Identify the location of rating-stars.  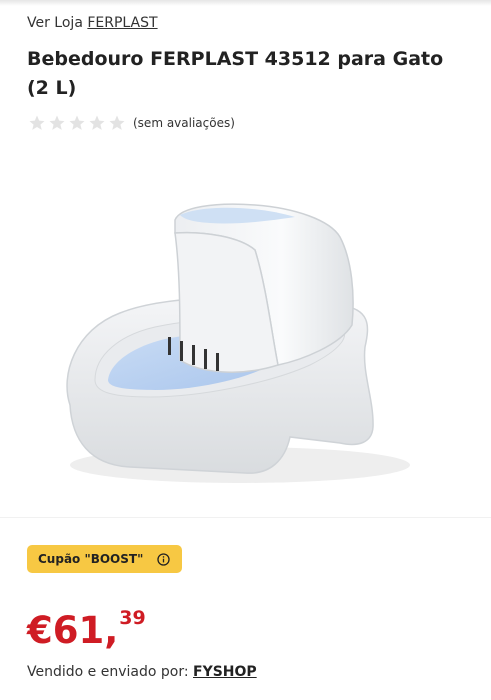
(77, 123).